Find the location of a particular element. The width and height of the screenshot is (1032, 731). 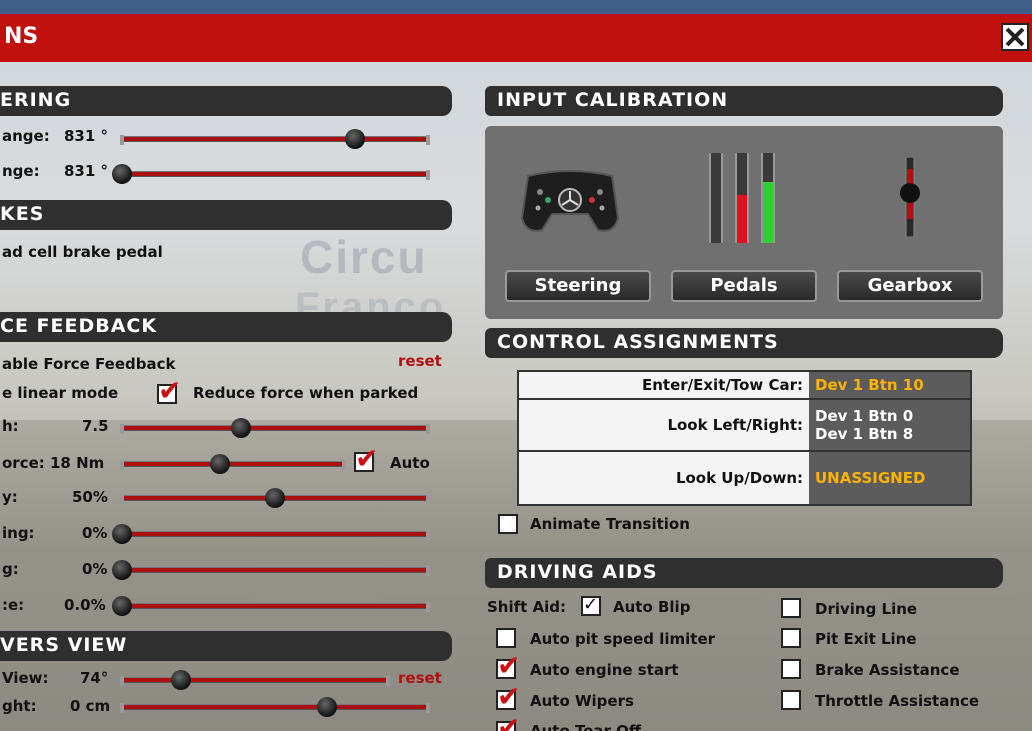

brake-assistance-label: Brake Assistance is located at coordinates (887, 670).